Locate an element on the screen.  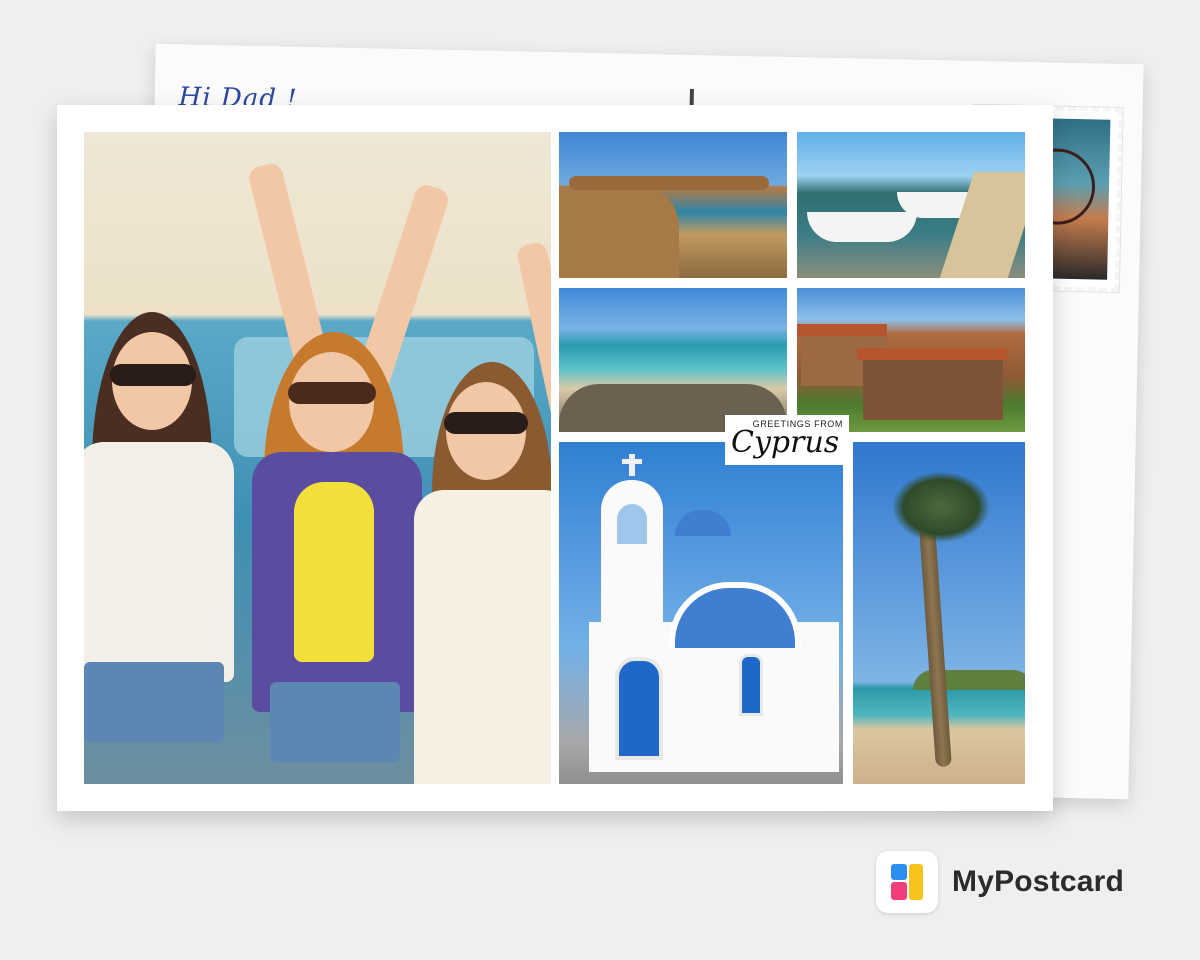
greeting-title: Cyprus is located at coordinates (785, 442).